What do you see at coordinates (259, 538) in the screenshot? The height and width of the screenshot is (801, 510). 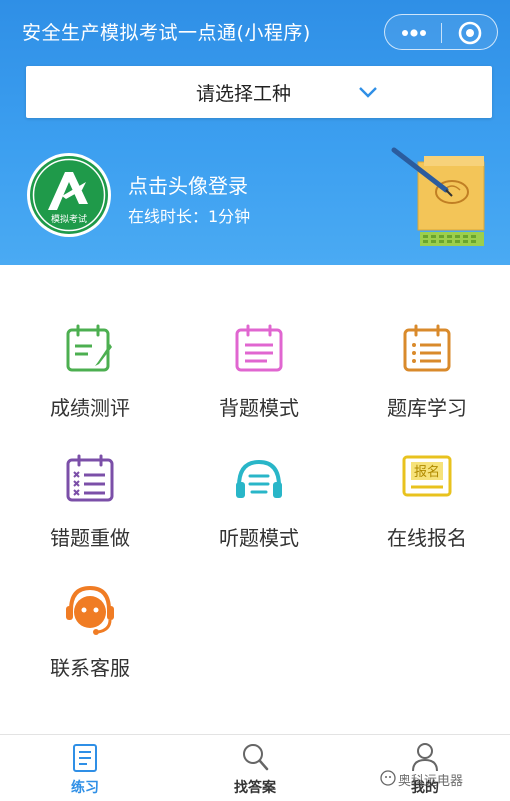 I see `menu-label: 听题模式` at bounding box center [259, 538].